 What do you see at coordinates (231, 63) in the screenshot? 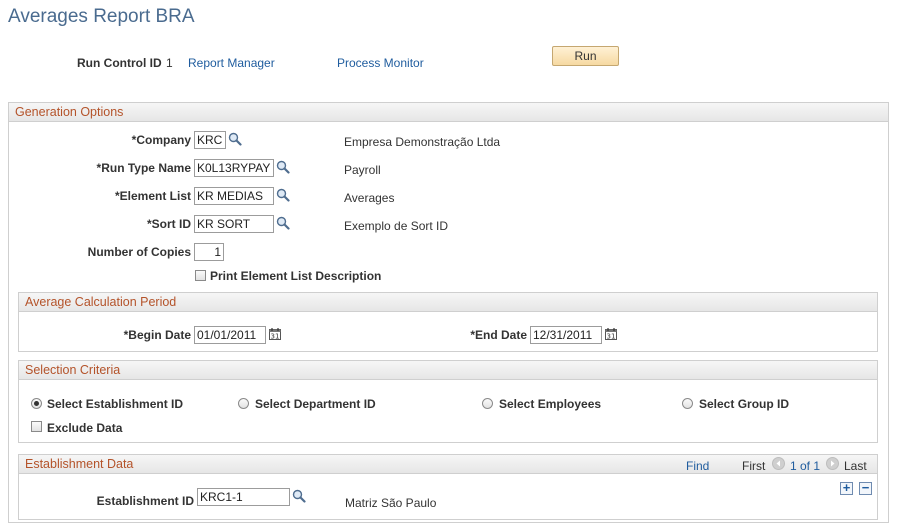
I see `report-manager-link: Report Manager` at bounding box center [231, 63].